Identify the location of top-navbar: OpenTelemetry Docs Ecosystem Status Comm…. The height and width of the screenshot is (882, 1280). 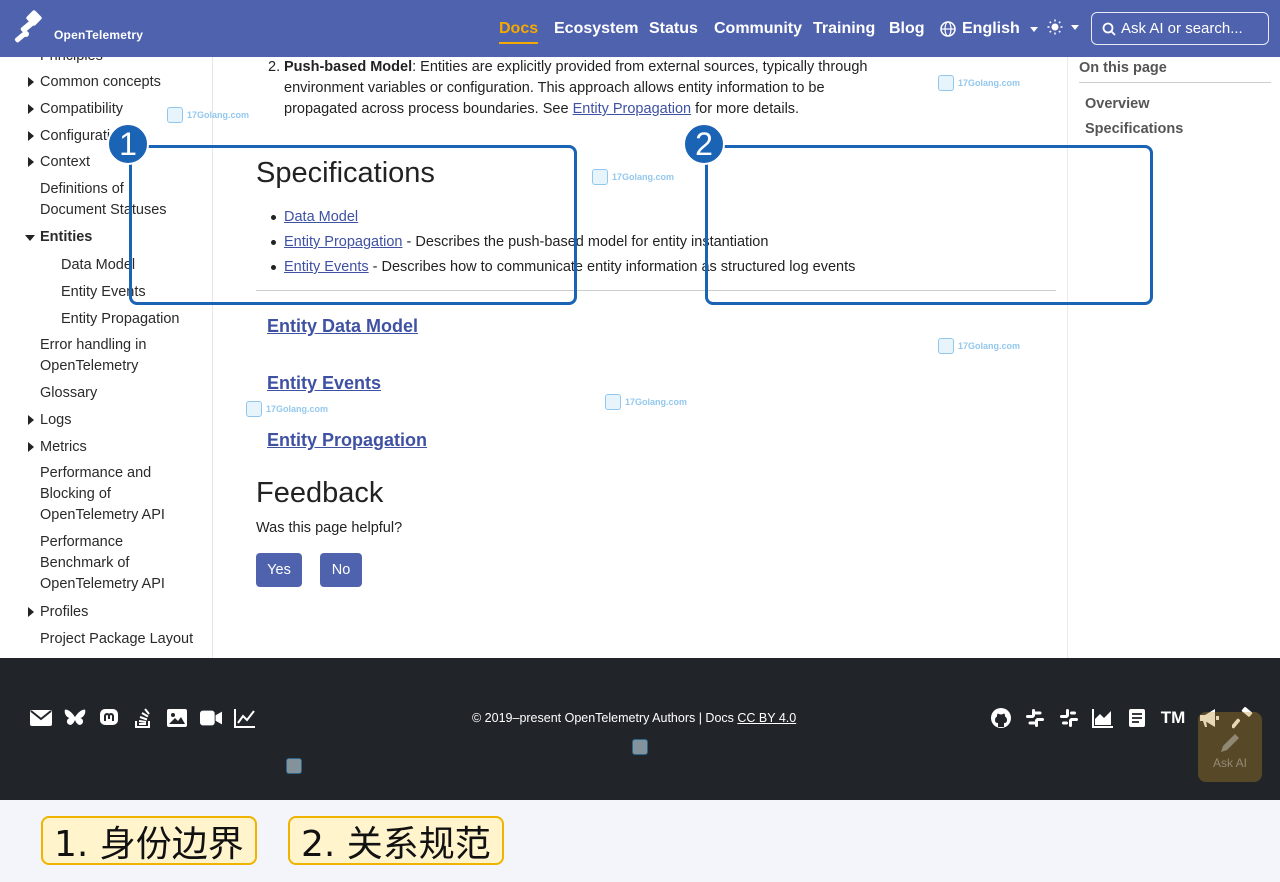
(640, 28).